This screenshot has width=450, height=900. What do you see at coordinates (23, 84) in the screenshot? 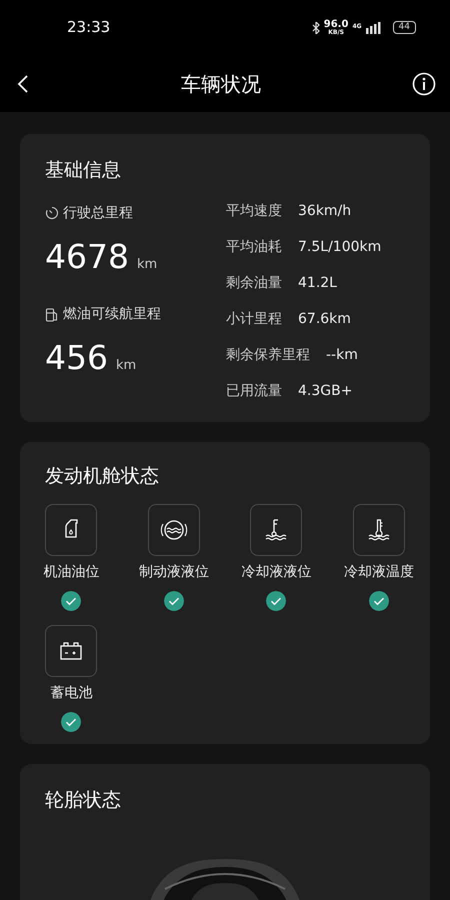
I see `back-icon` at bounding box center [23, 84].